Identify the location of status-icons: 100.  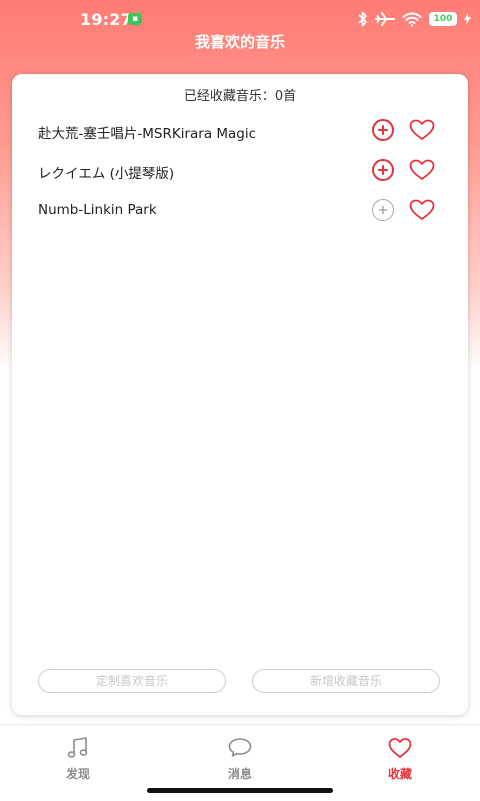
(414, 19).